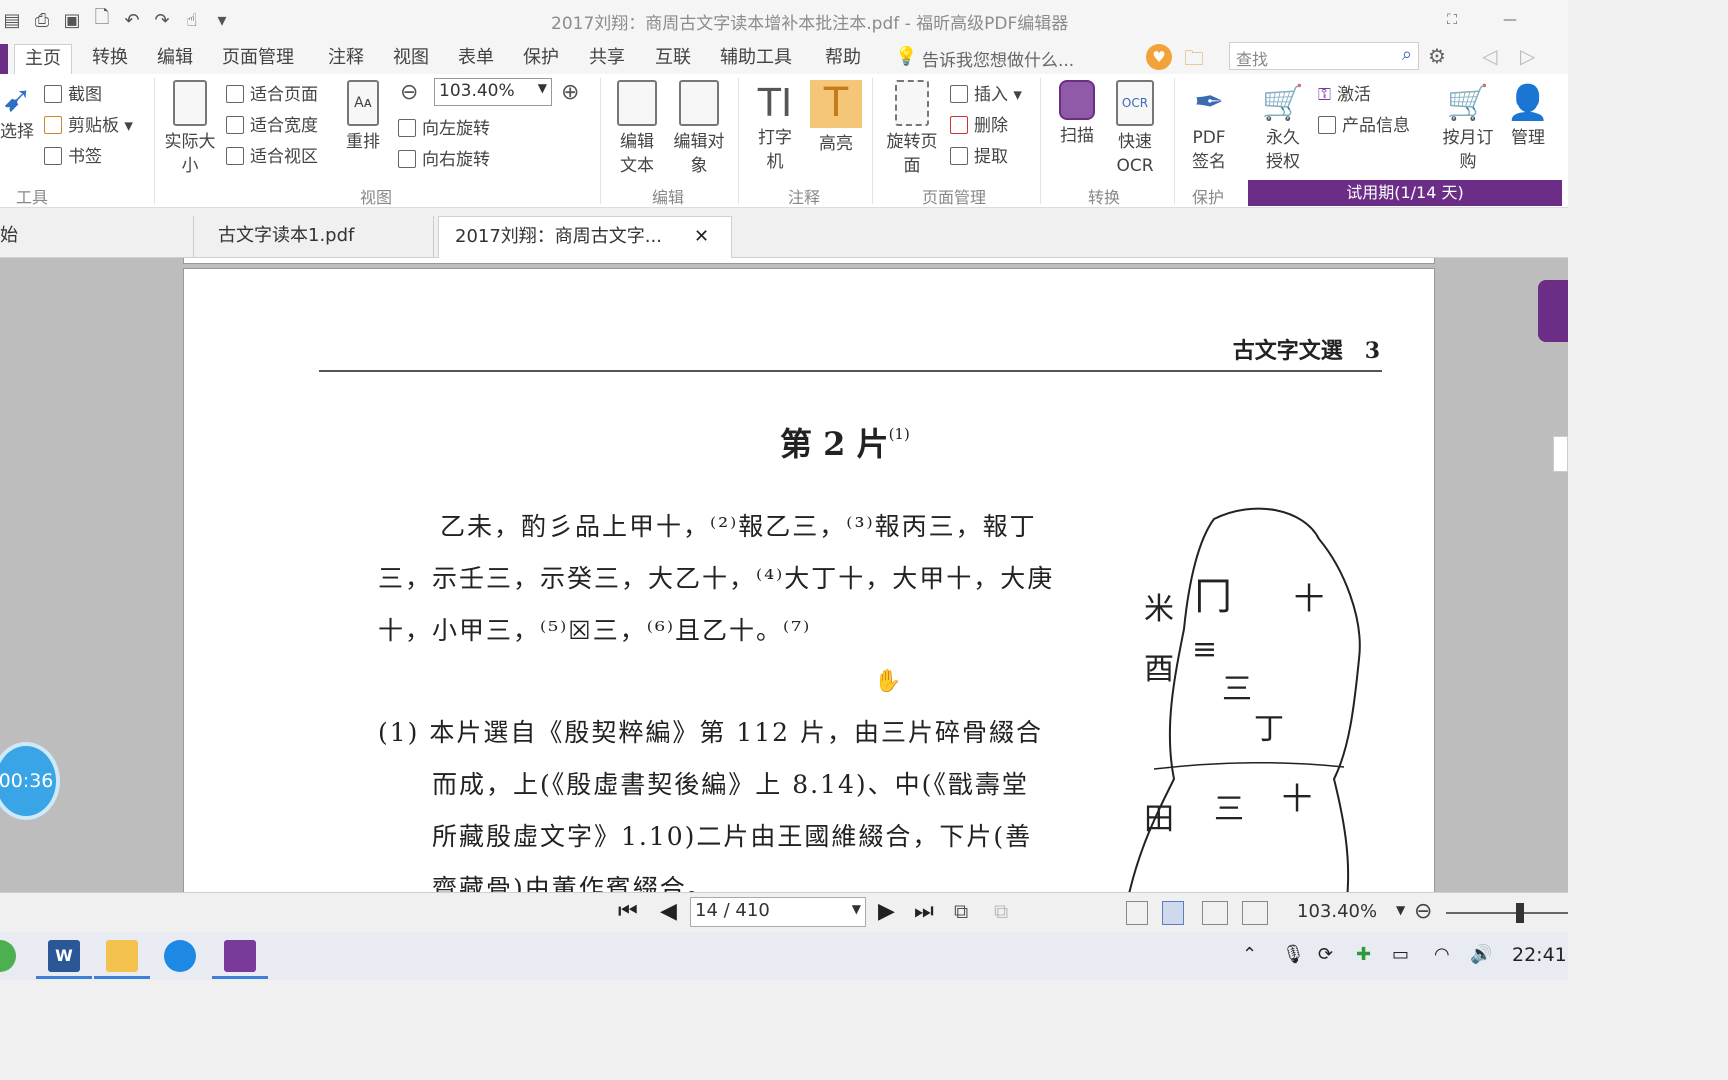 The image size is (1728, 1080). I want to click on next-page-icon: ▶, so click(886, 911).